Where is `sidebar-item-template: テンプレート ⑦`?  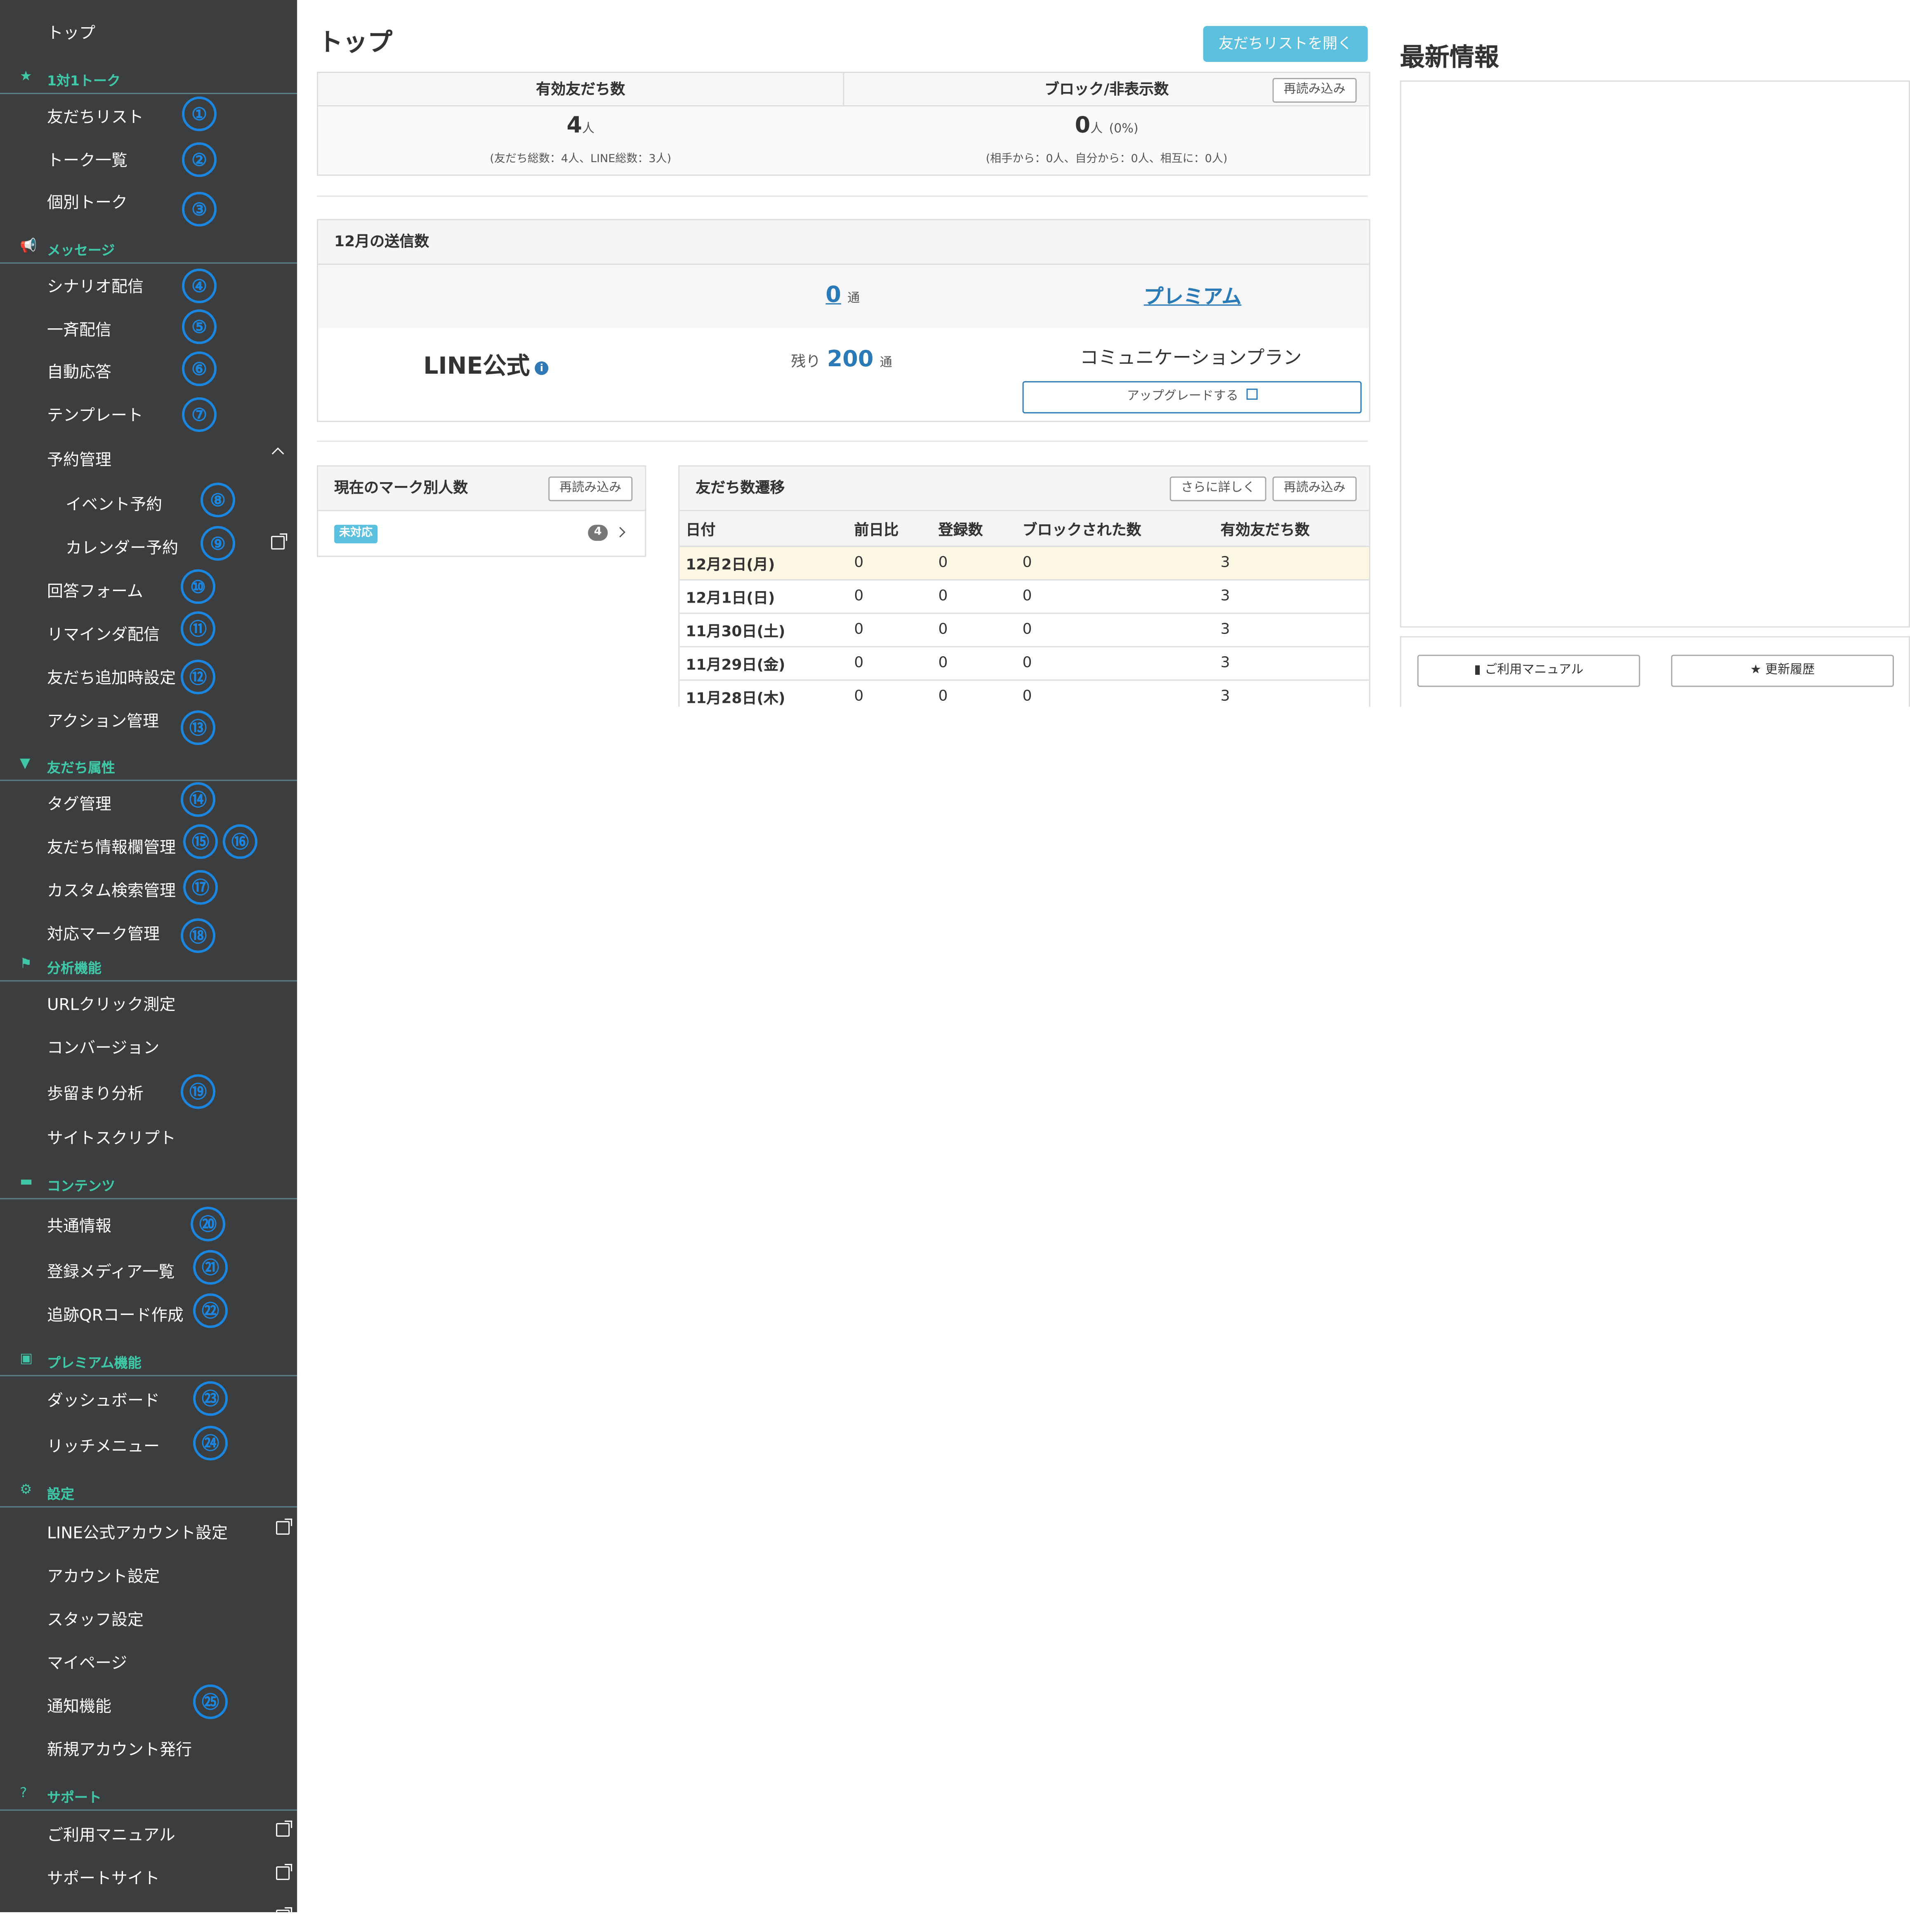
sidebar-item-template: テンプレート ⑦ is located at coordinates (149, 413).